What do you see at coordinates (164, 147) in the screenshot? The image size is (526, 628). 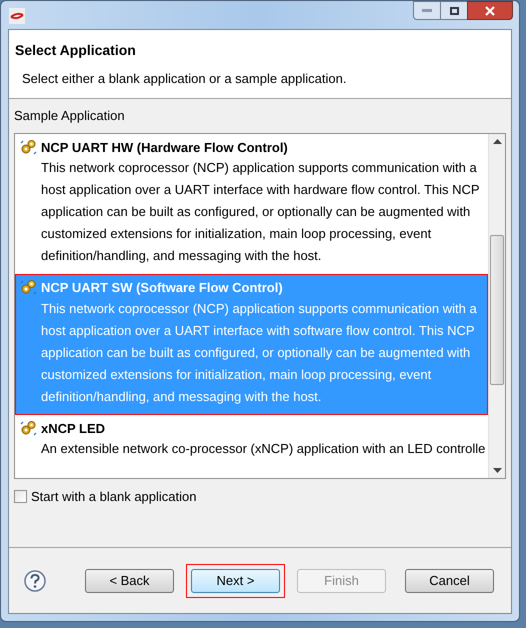 I see `application-name: NCP UART HW (Hardware Flow Control)` at bounding box center [164, 147].